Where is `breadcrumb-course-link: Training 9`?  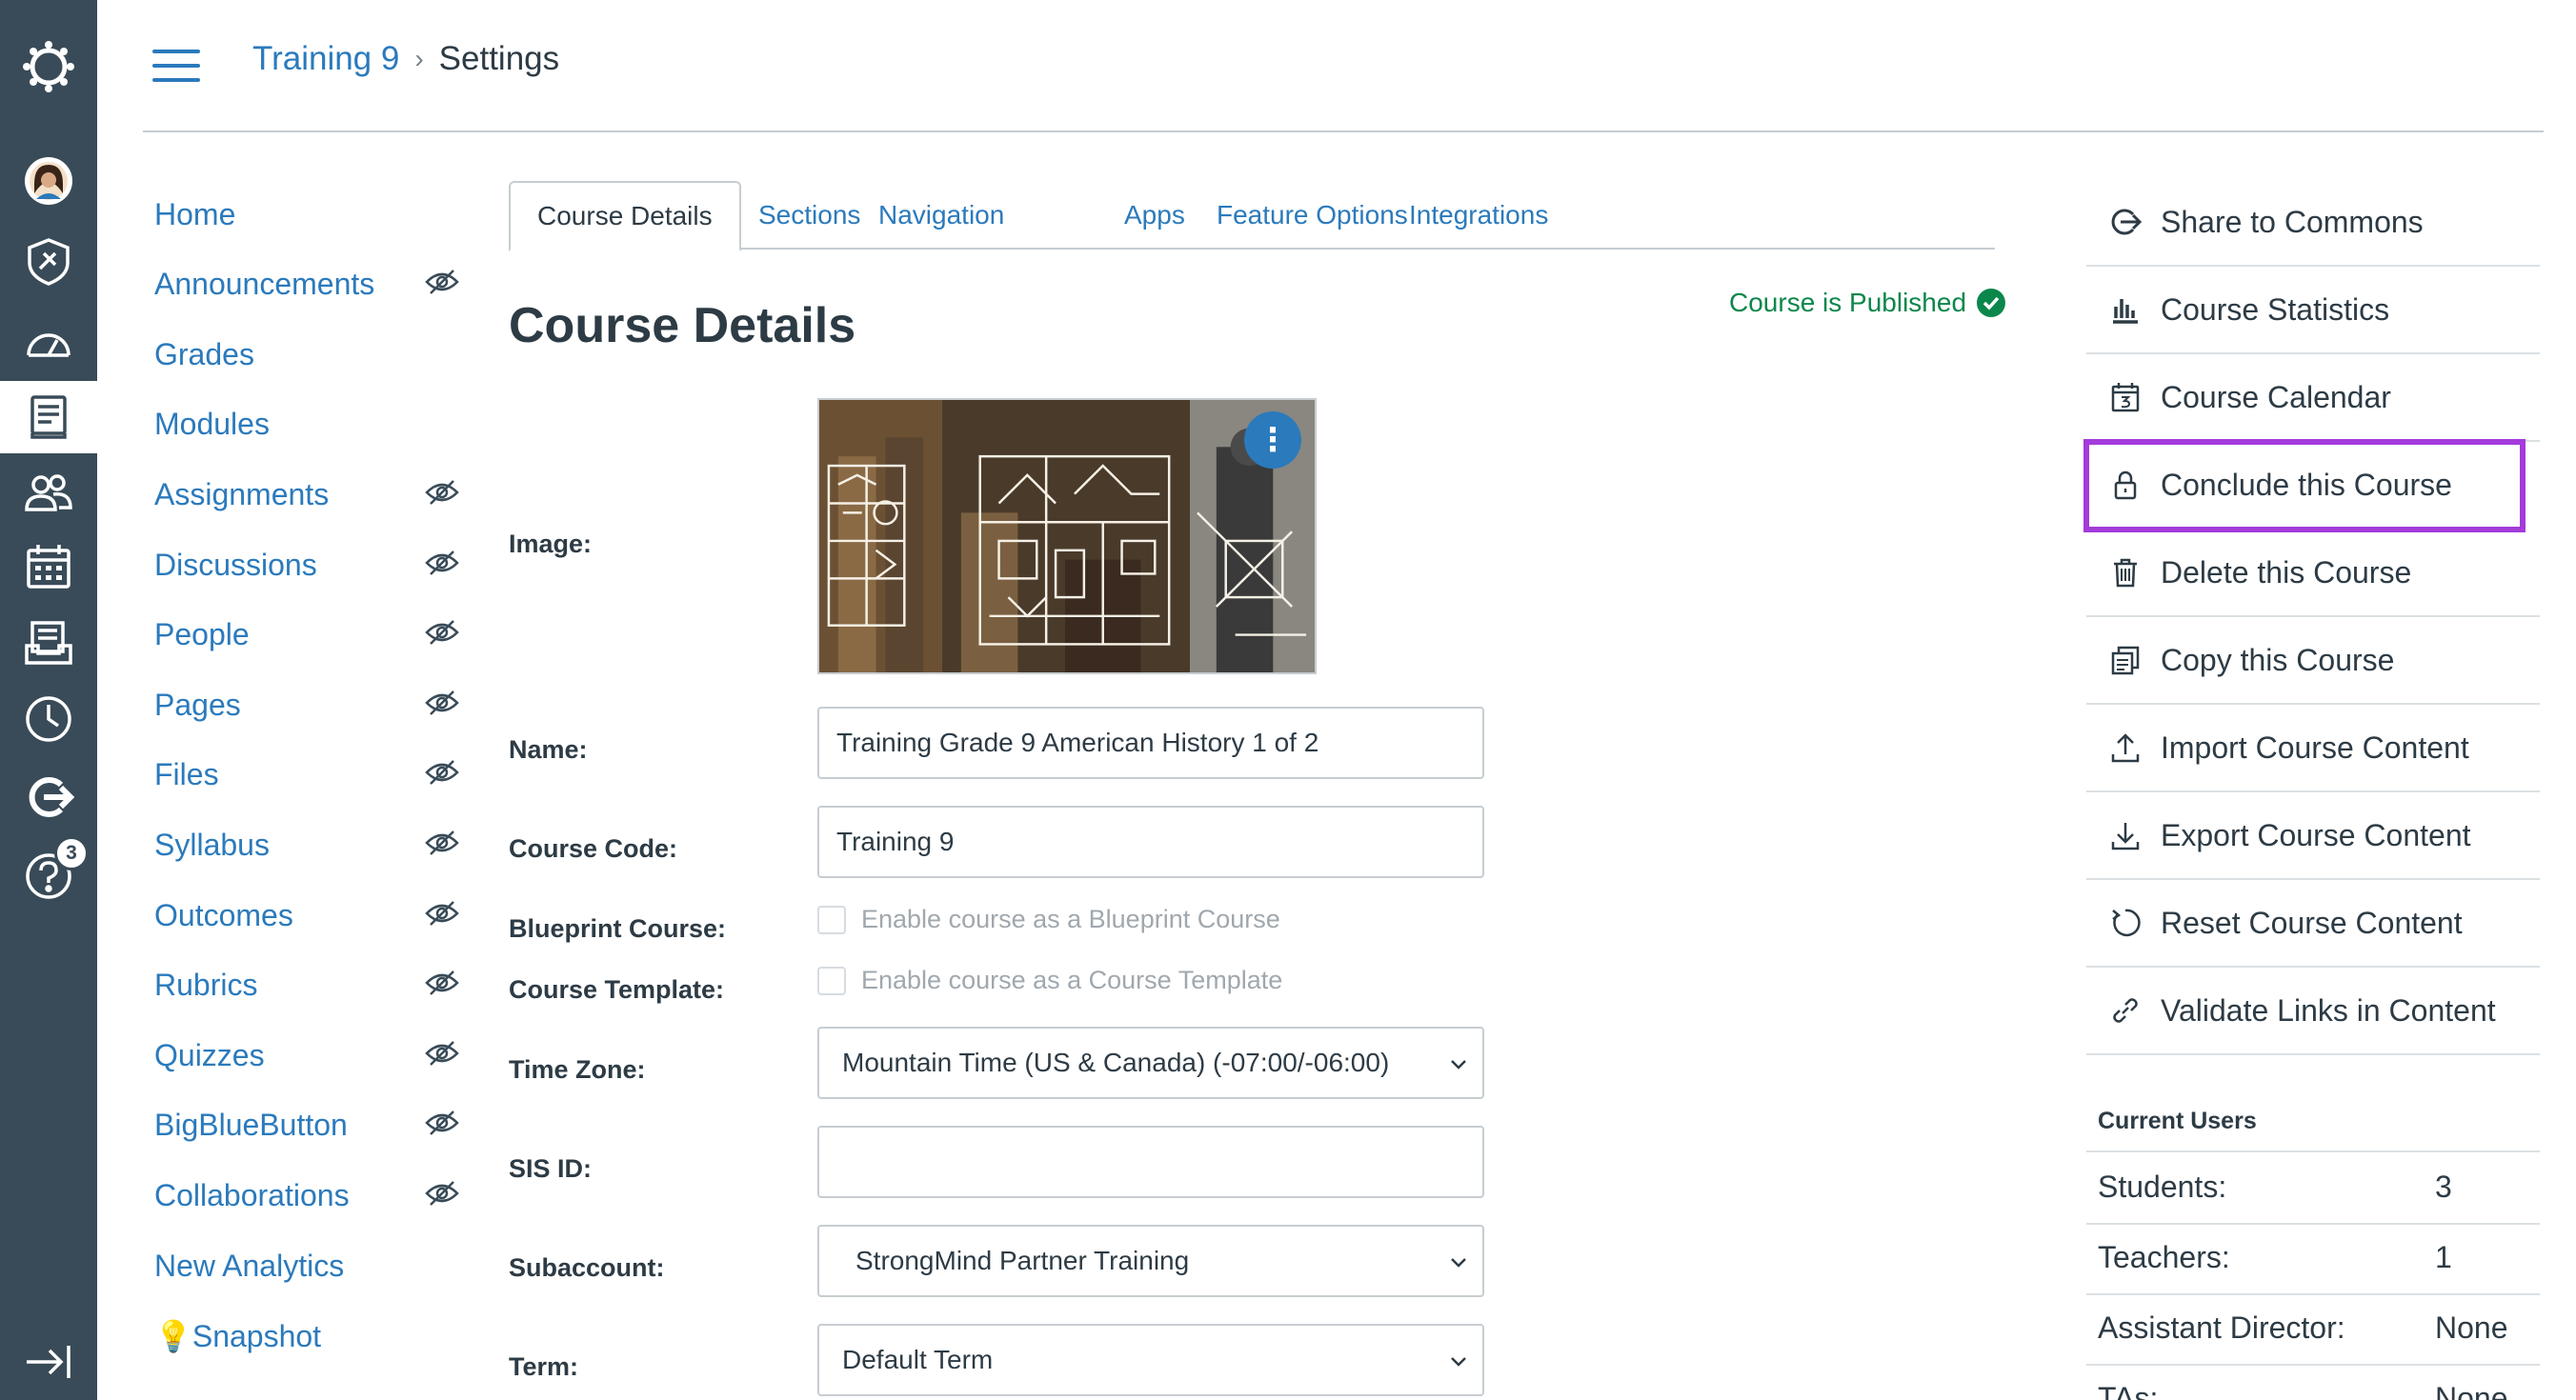 breadcrumb-course-link: Training 9 is located at coordinates (326, 59).